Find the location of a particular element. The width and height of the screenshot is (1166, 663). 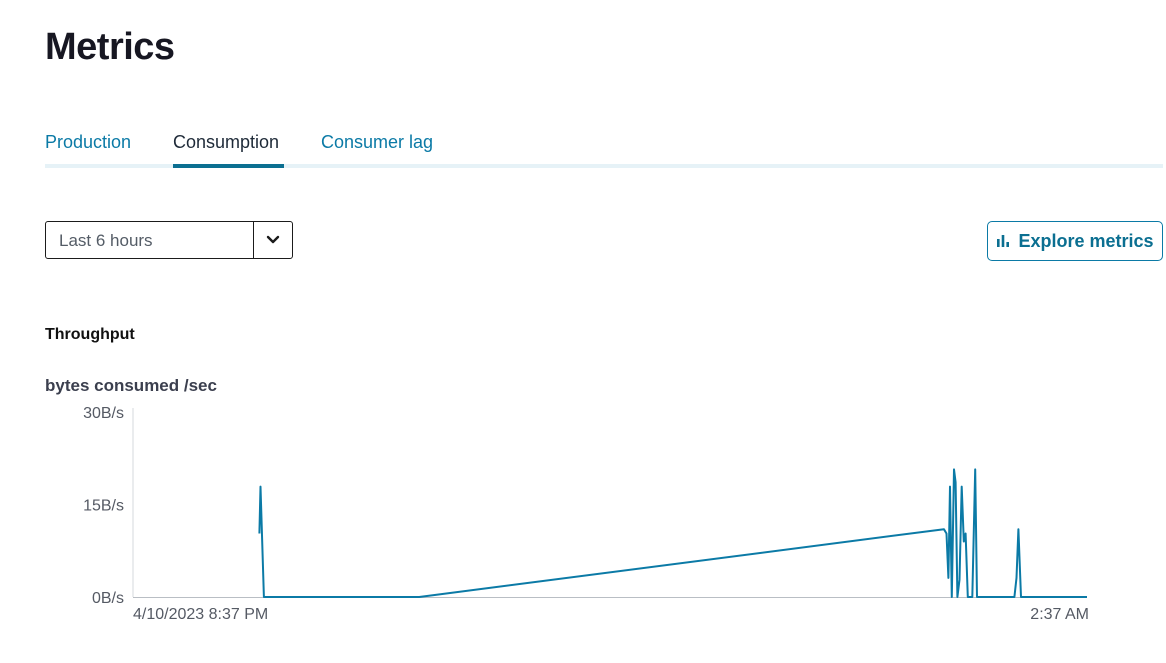

x-tick-label: 4/10/2023 8:37 PM is located at coordinates (200, 614).